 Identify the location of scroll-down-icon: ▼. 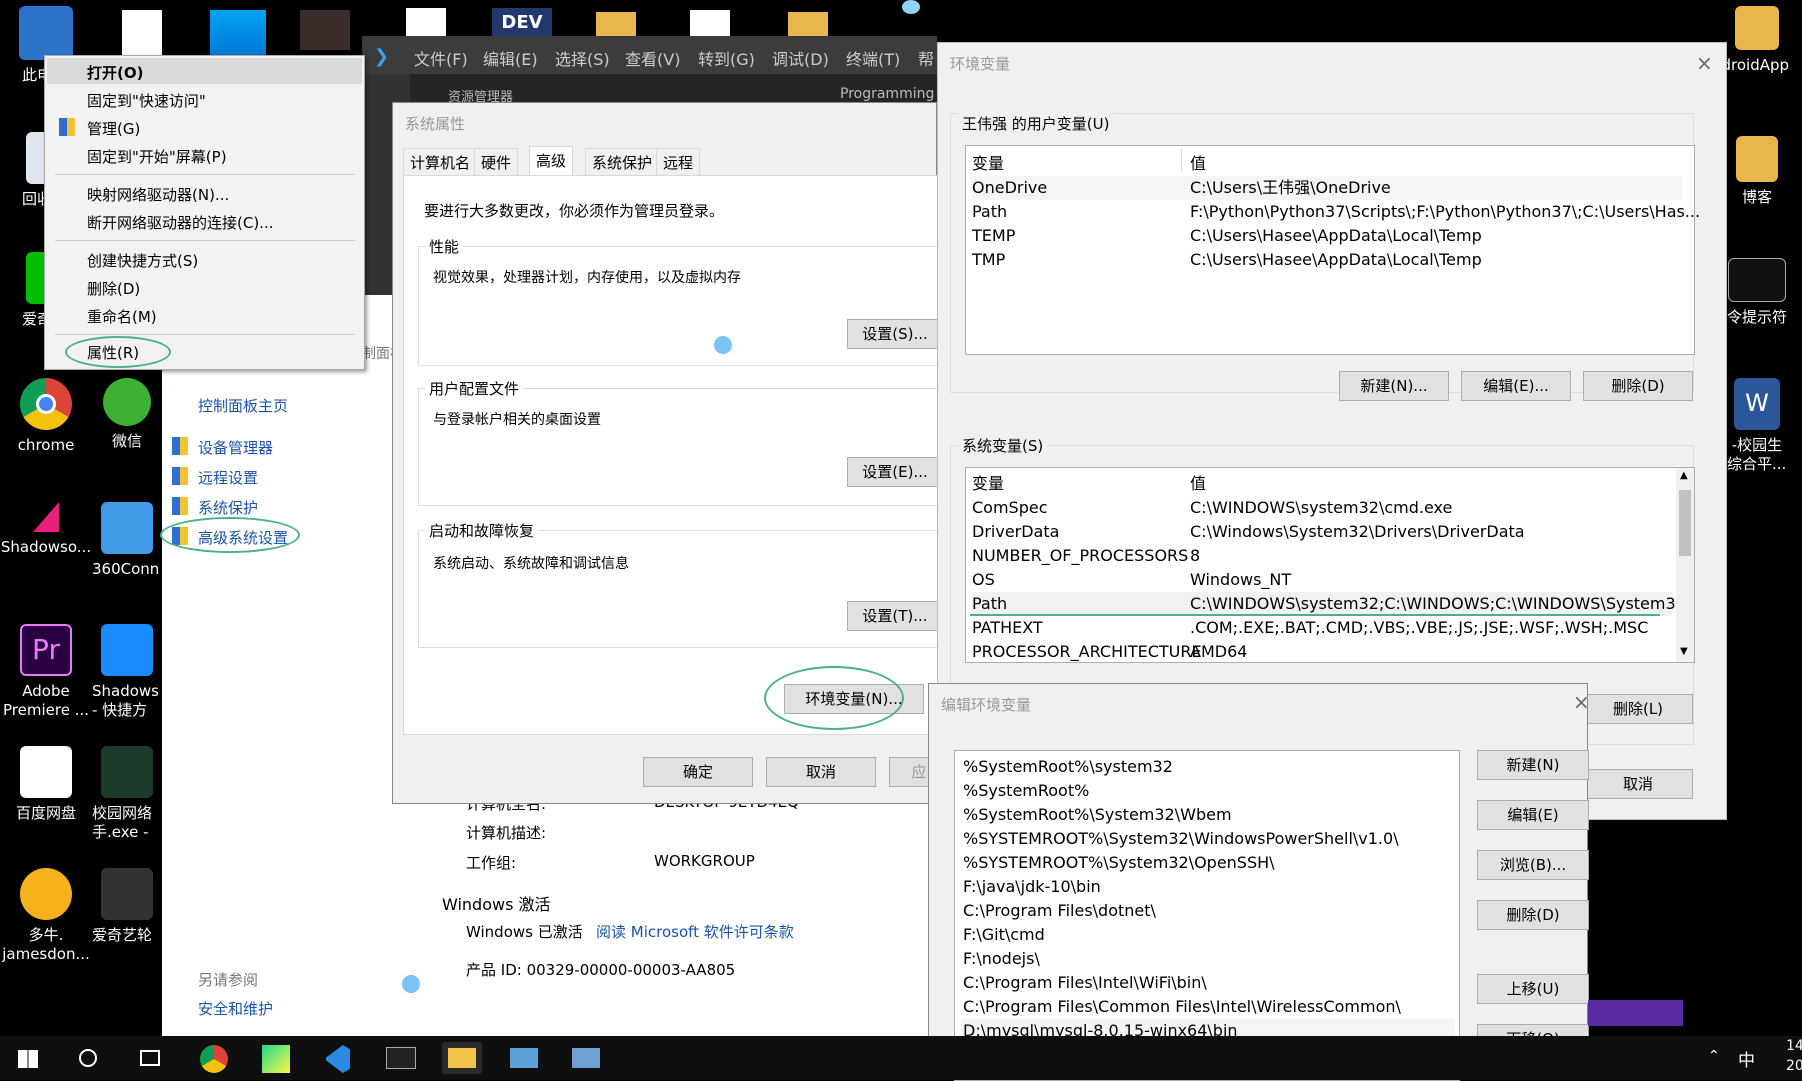
(1684, 651).